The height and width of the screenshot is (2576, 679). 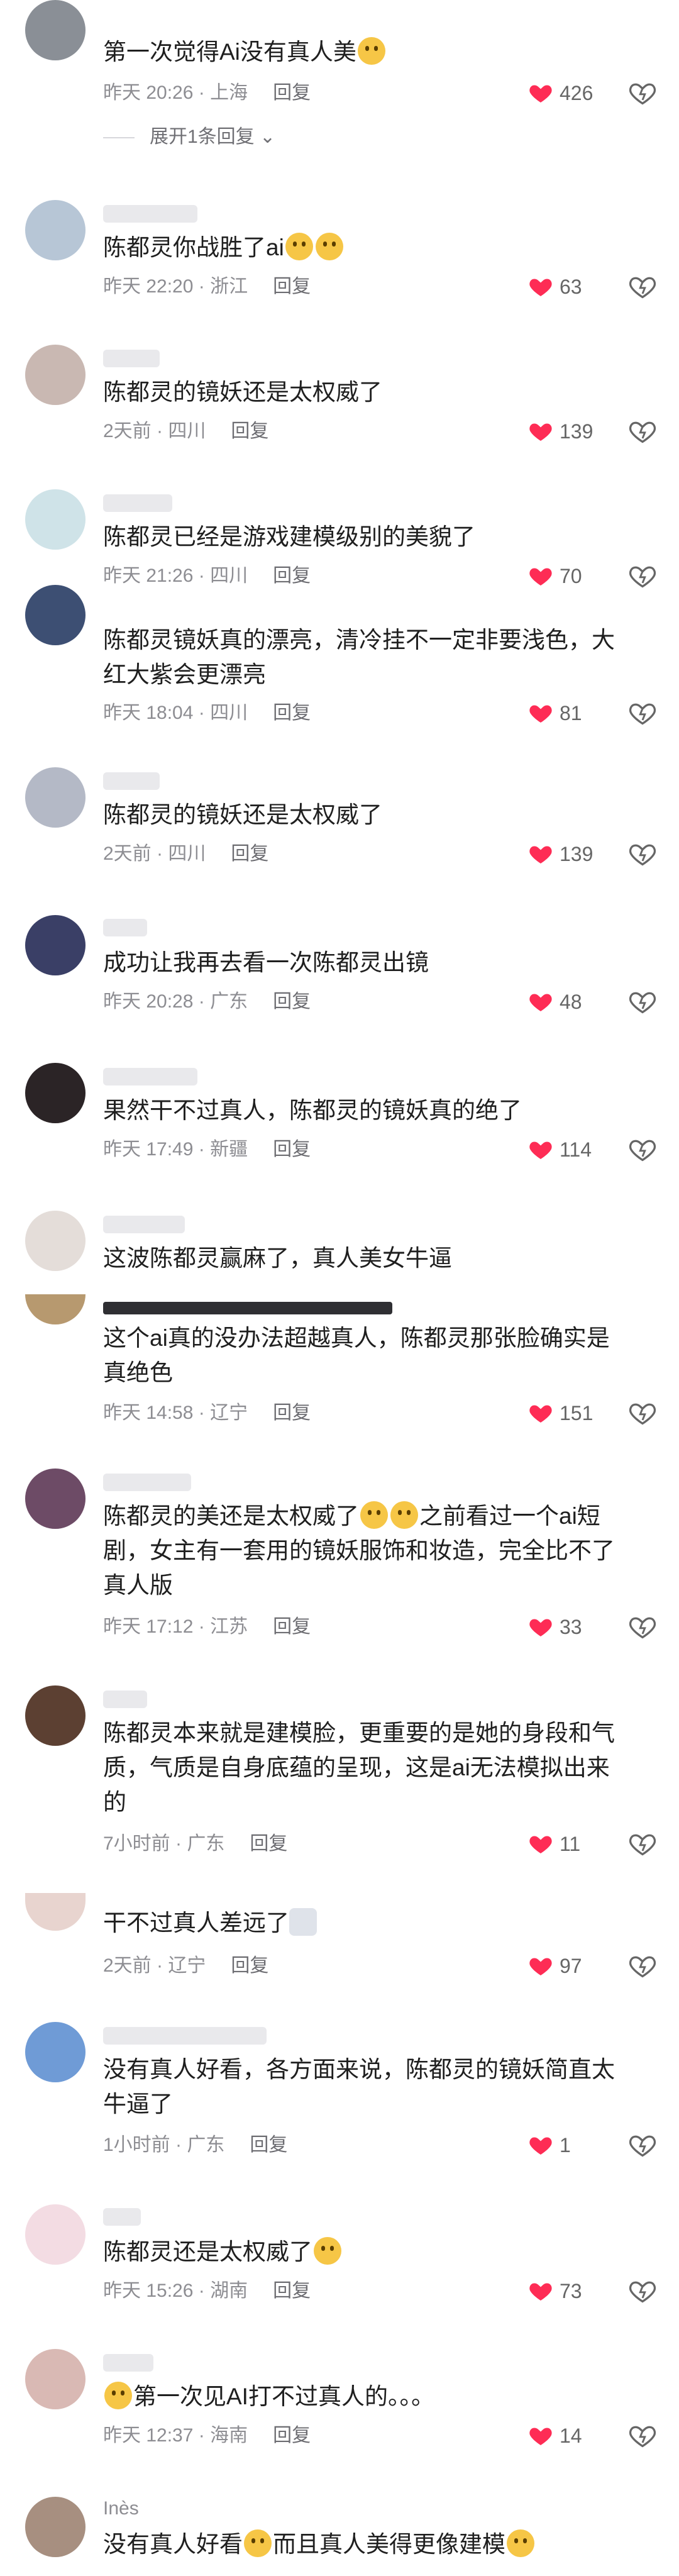 What do you see at coordinates (303, 1922) in the screenshot?
I see `cat-emoji-icon` at bounding box center [303, 1922].